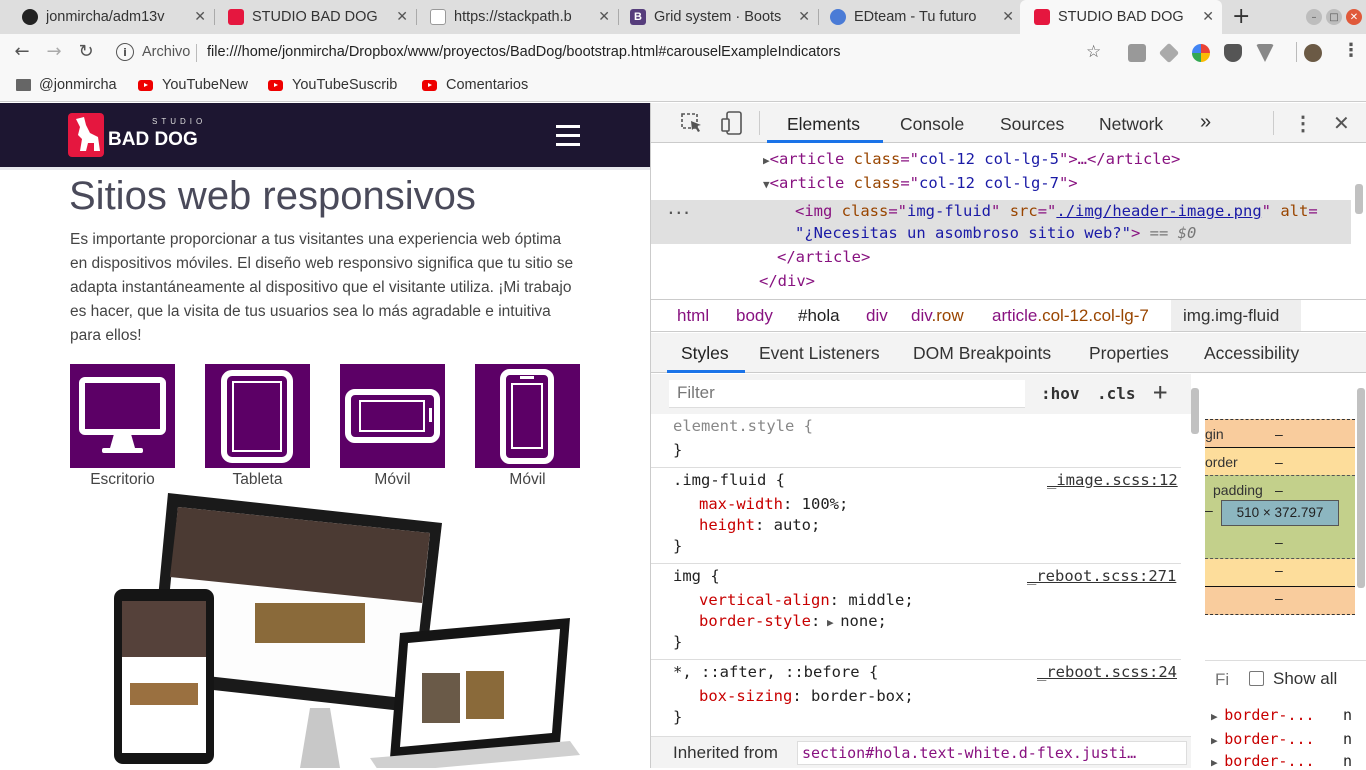 The image size is (1366, 770). Describe the element at coordinates (823, 124) in the screenshot. I see `tab-elements: Elements` at that location.